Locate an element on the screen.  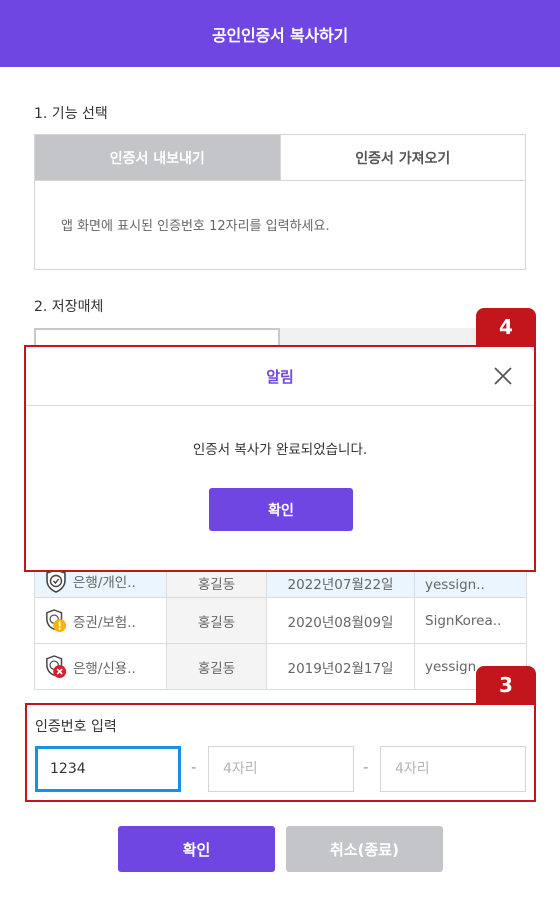
page-title: 공인인증서 복사하기 is located at coordinates (280, 35).